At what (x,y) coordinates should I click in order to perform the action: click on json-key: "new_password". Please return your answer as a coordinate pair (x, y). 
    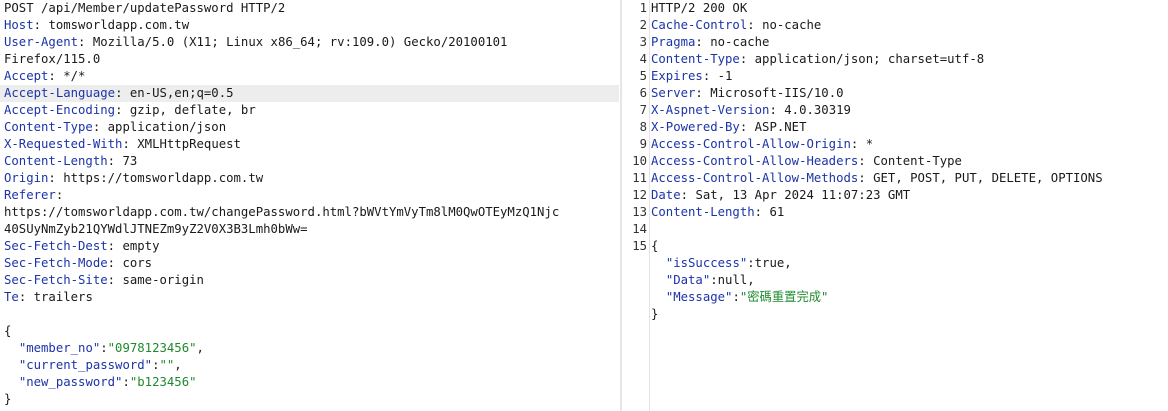
    Looking at the image, I should click on (70, 382).